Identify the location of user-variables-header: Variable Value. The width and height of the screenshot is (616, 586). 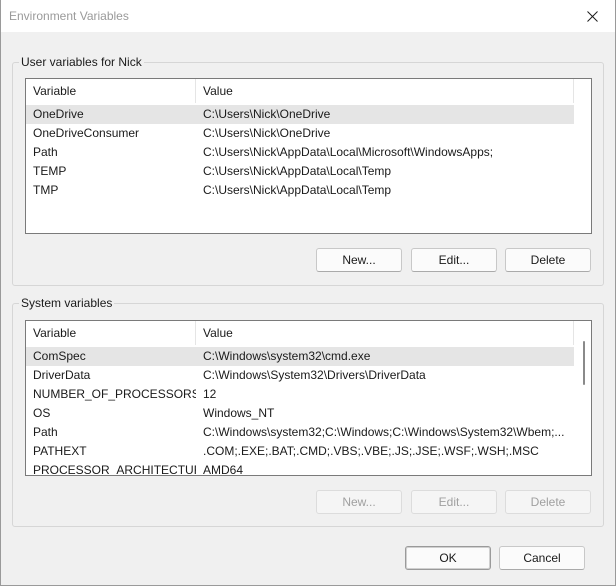
(300, 91).